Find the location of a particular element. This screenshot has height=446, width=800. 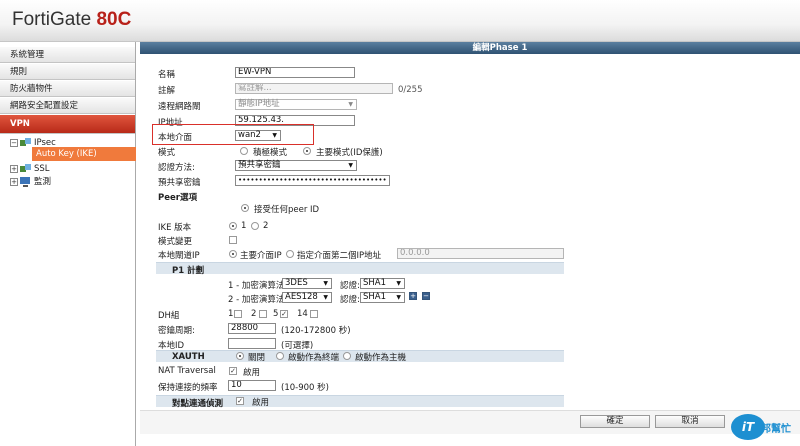

nav-vpn: VPN is located at coordinates (67, 124).